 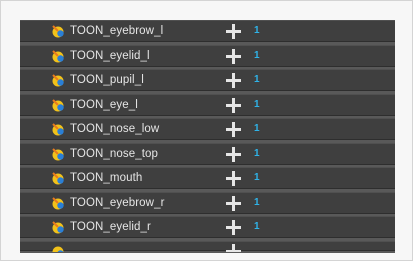 What do you see at coordinates (207, 153) in the screenshot?
I see `layer-row: TOON_nose_top 1` at bounding box center [207, 153].